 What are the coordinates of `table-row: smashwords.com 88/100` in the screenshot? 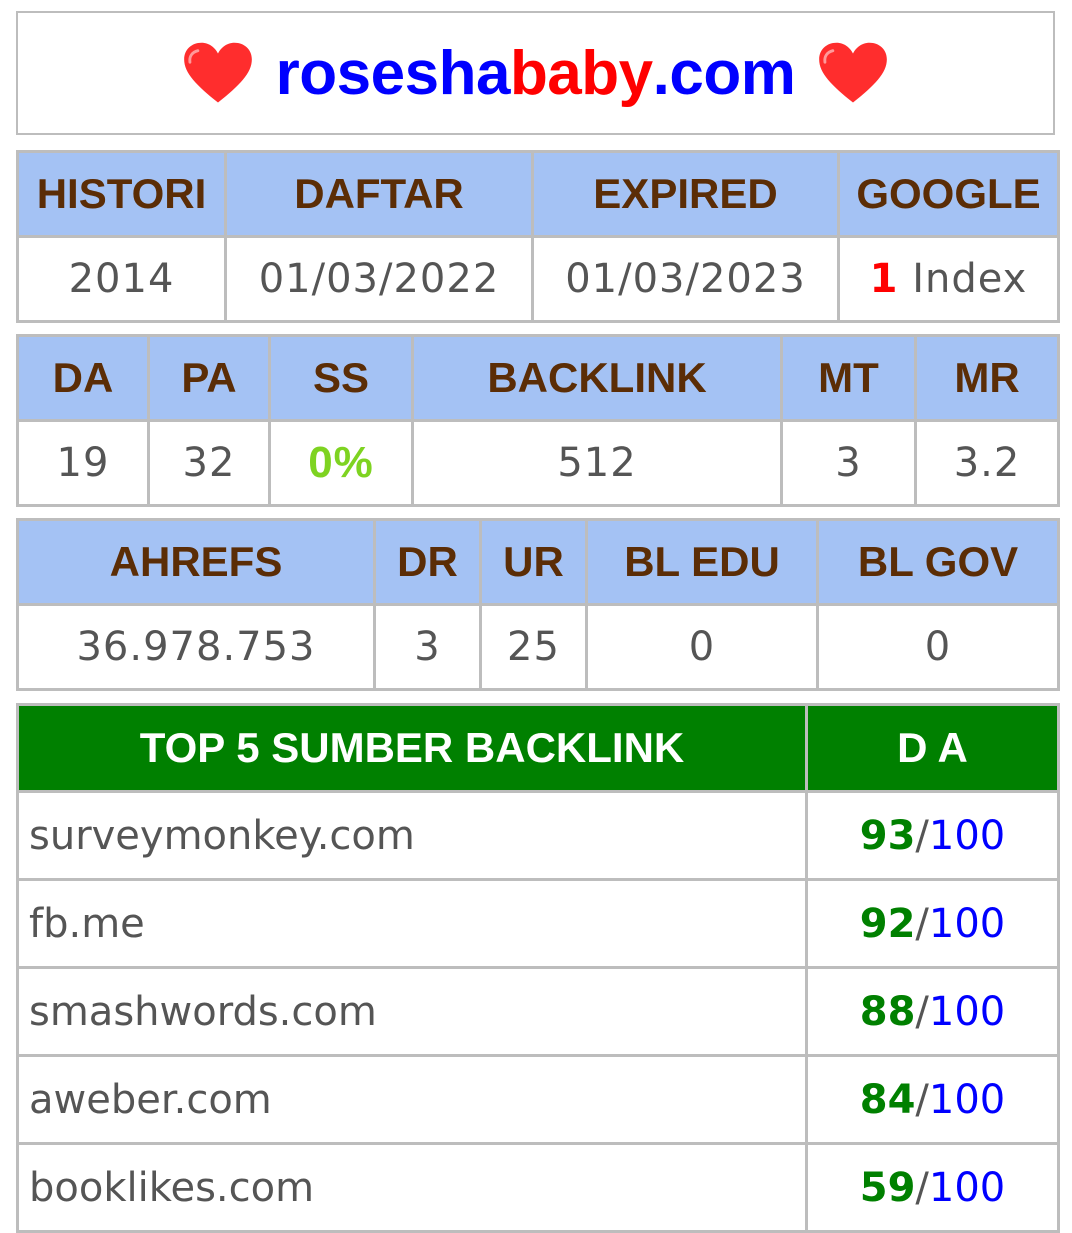 It's located at (538, 1011).